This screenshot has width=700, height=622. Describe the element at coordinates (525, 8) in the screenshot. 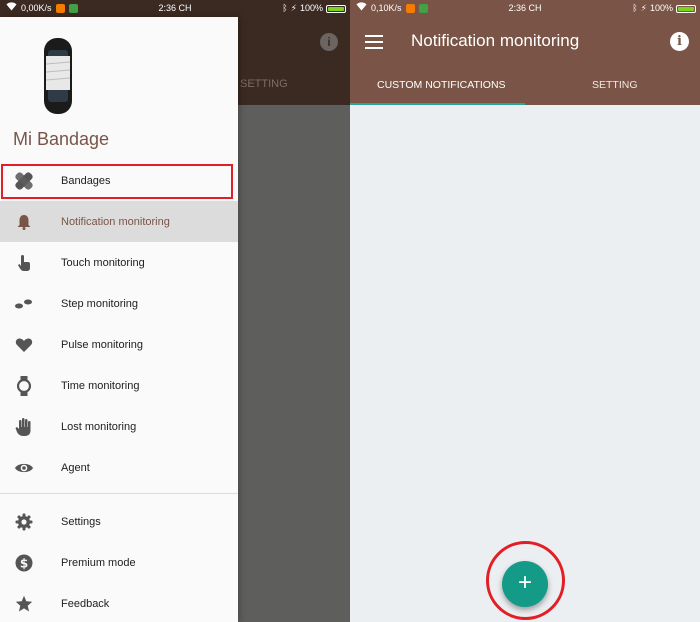

I see `status-bar: 0,10K/s 2:36 CH ᛒ ⚡ 100%` at that location.